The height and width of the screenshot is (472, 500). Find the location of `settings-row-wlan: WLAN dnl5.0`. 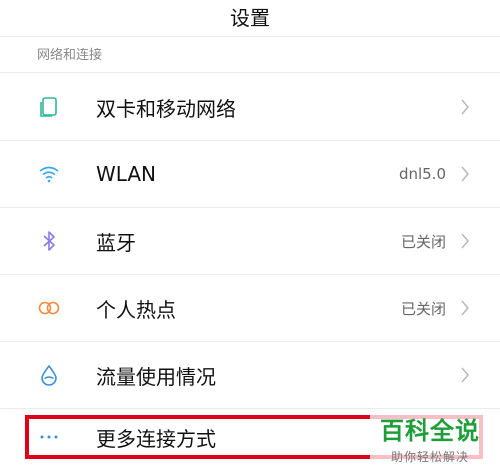

settings-row-wlan: WLAN dnl5.0 is located at coordinates (250, 174).